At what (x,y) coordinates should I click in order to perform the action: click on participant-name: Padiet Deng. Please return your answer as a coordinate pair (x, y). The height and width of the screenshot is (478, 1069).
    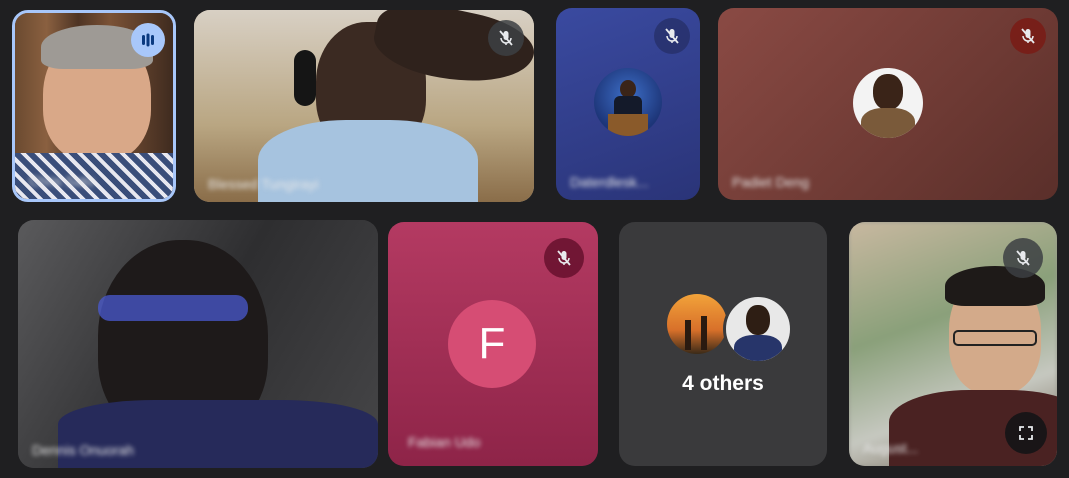
    Looking at the image, I should click on (771, 182).